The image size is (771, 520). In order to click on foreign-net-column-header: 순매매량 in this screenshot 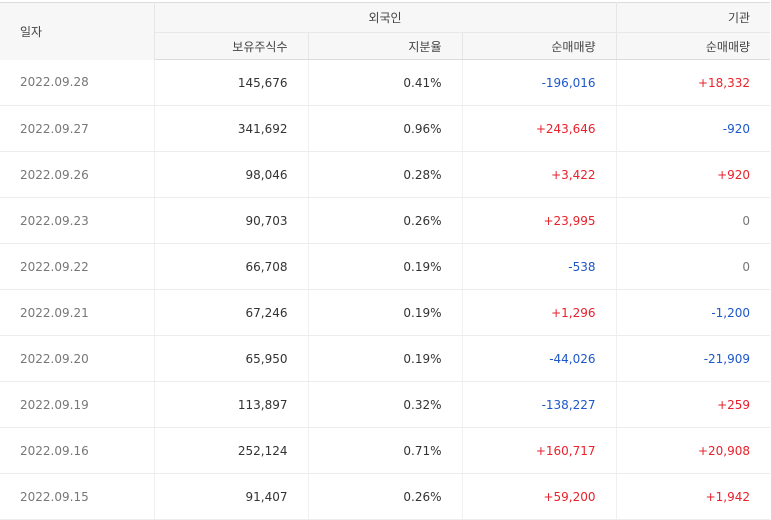, I will do `click(539, 46)`.